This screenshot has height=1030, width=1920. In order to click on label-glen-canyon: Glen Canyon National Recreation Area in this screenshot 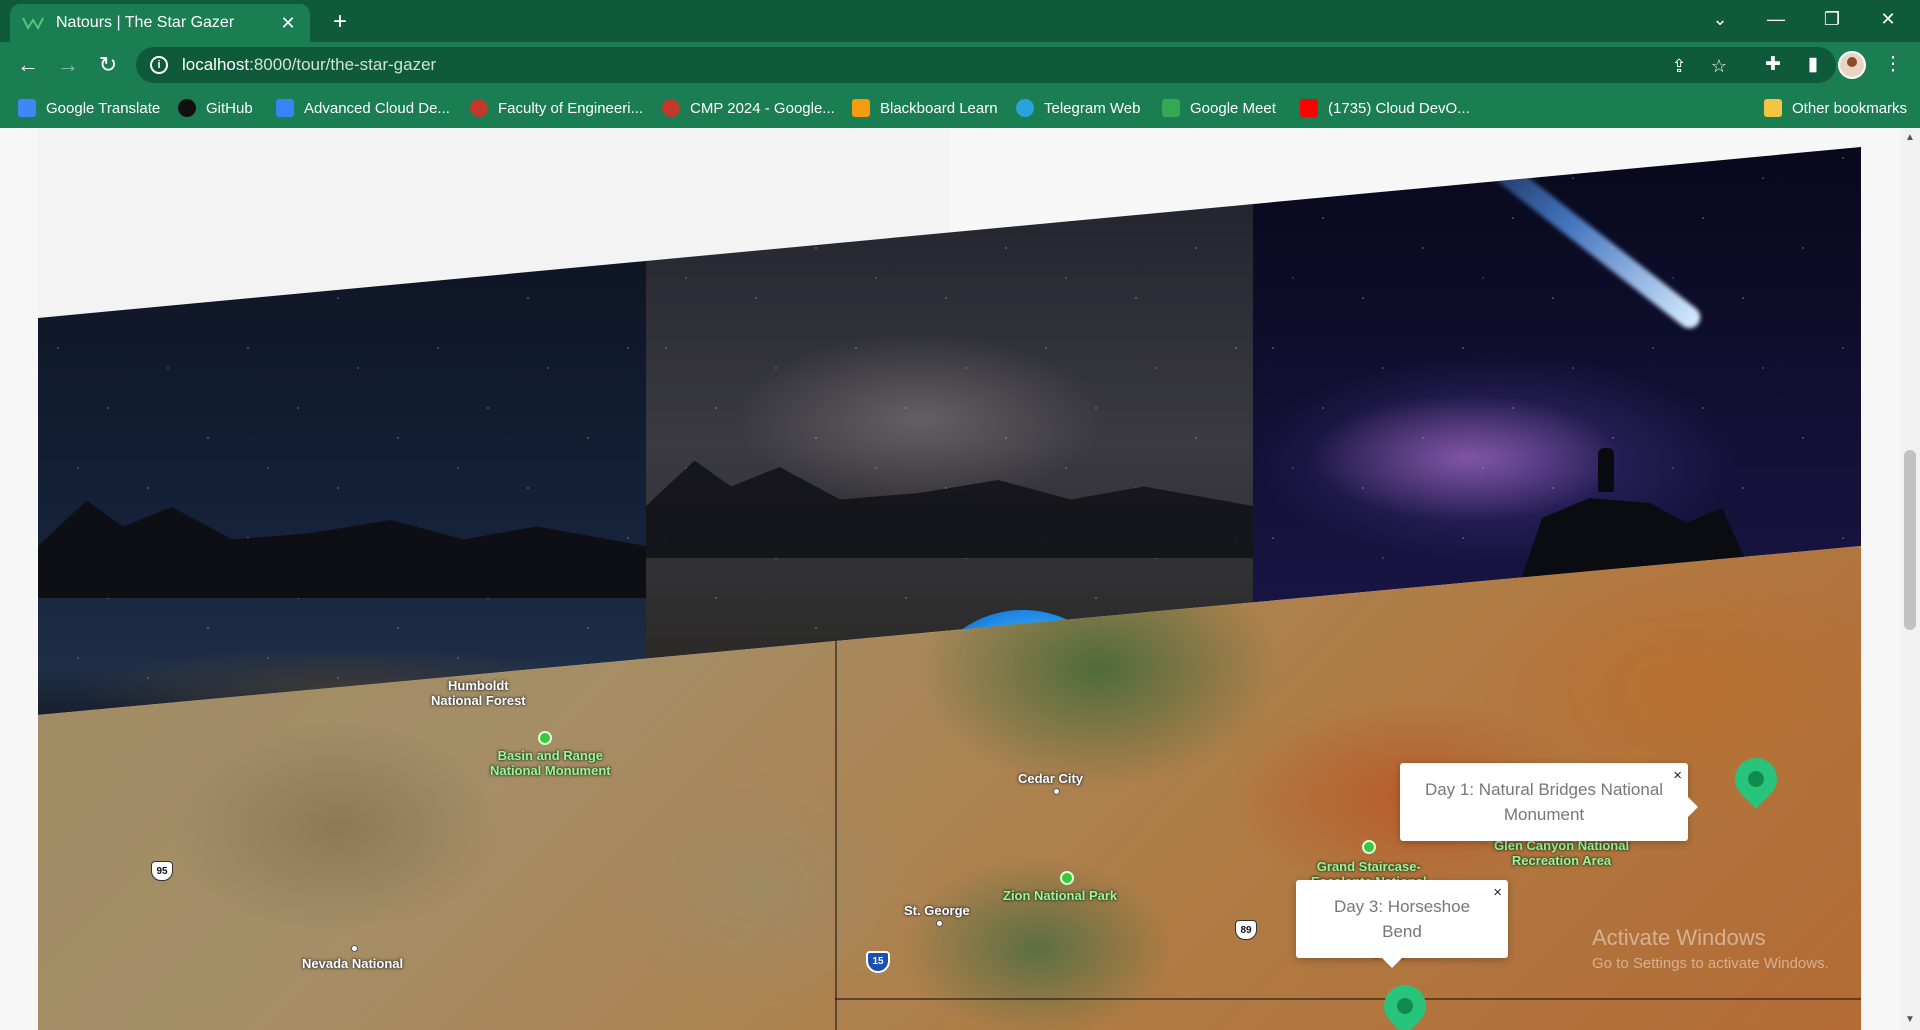, I will do `click(1562, 853)`.